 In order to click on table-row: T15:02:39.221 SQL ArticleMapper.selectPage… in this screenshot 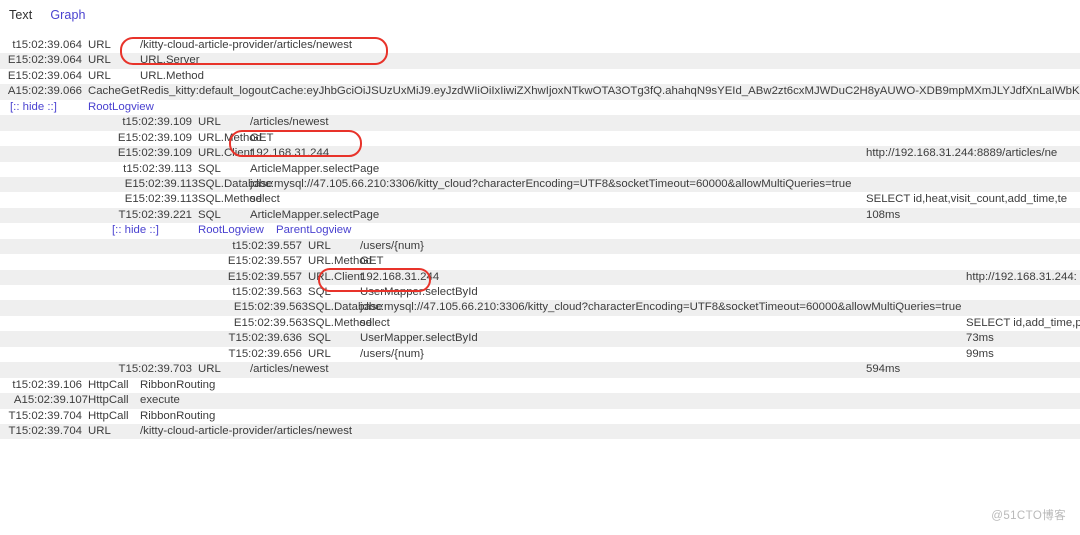, I will do `click(540, 215)`.